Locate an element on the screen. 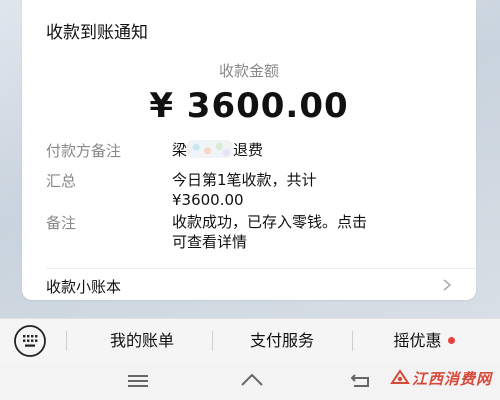 The height and width of the screenshot is (400, 500). divider is located at coordinates (261, 268).